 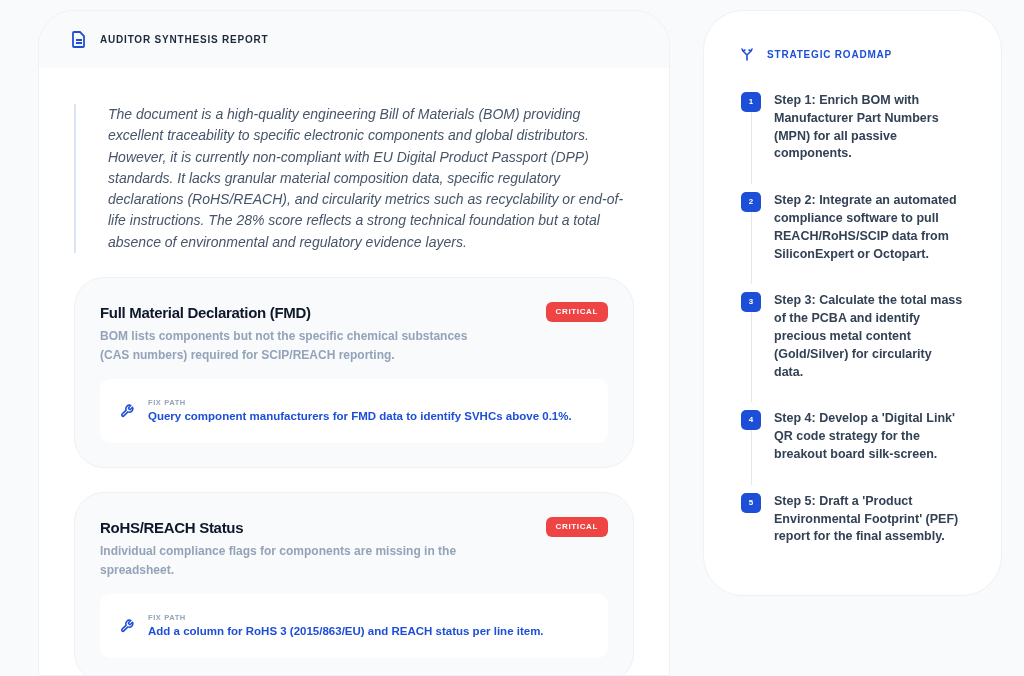 I want to click on finding-description: Individual compliance flags for components are missing in the spreadsheet., so click(x=279, y=560).